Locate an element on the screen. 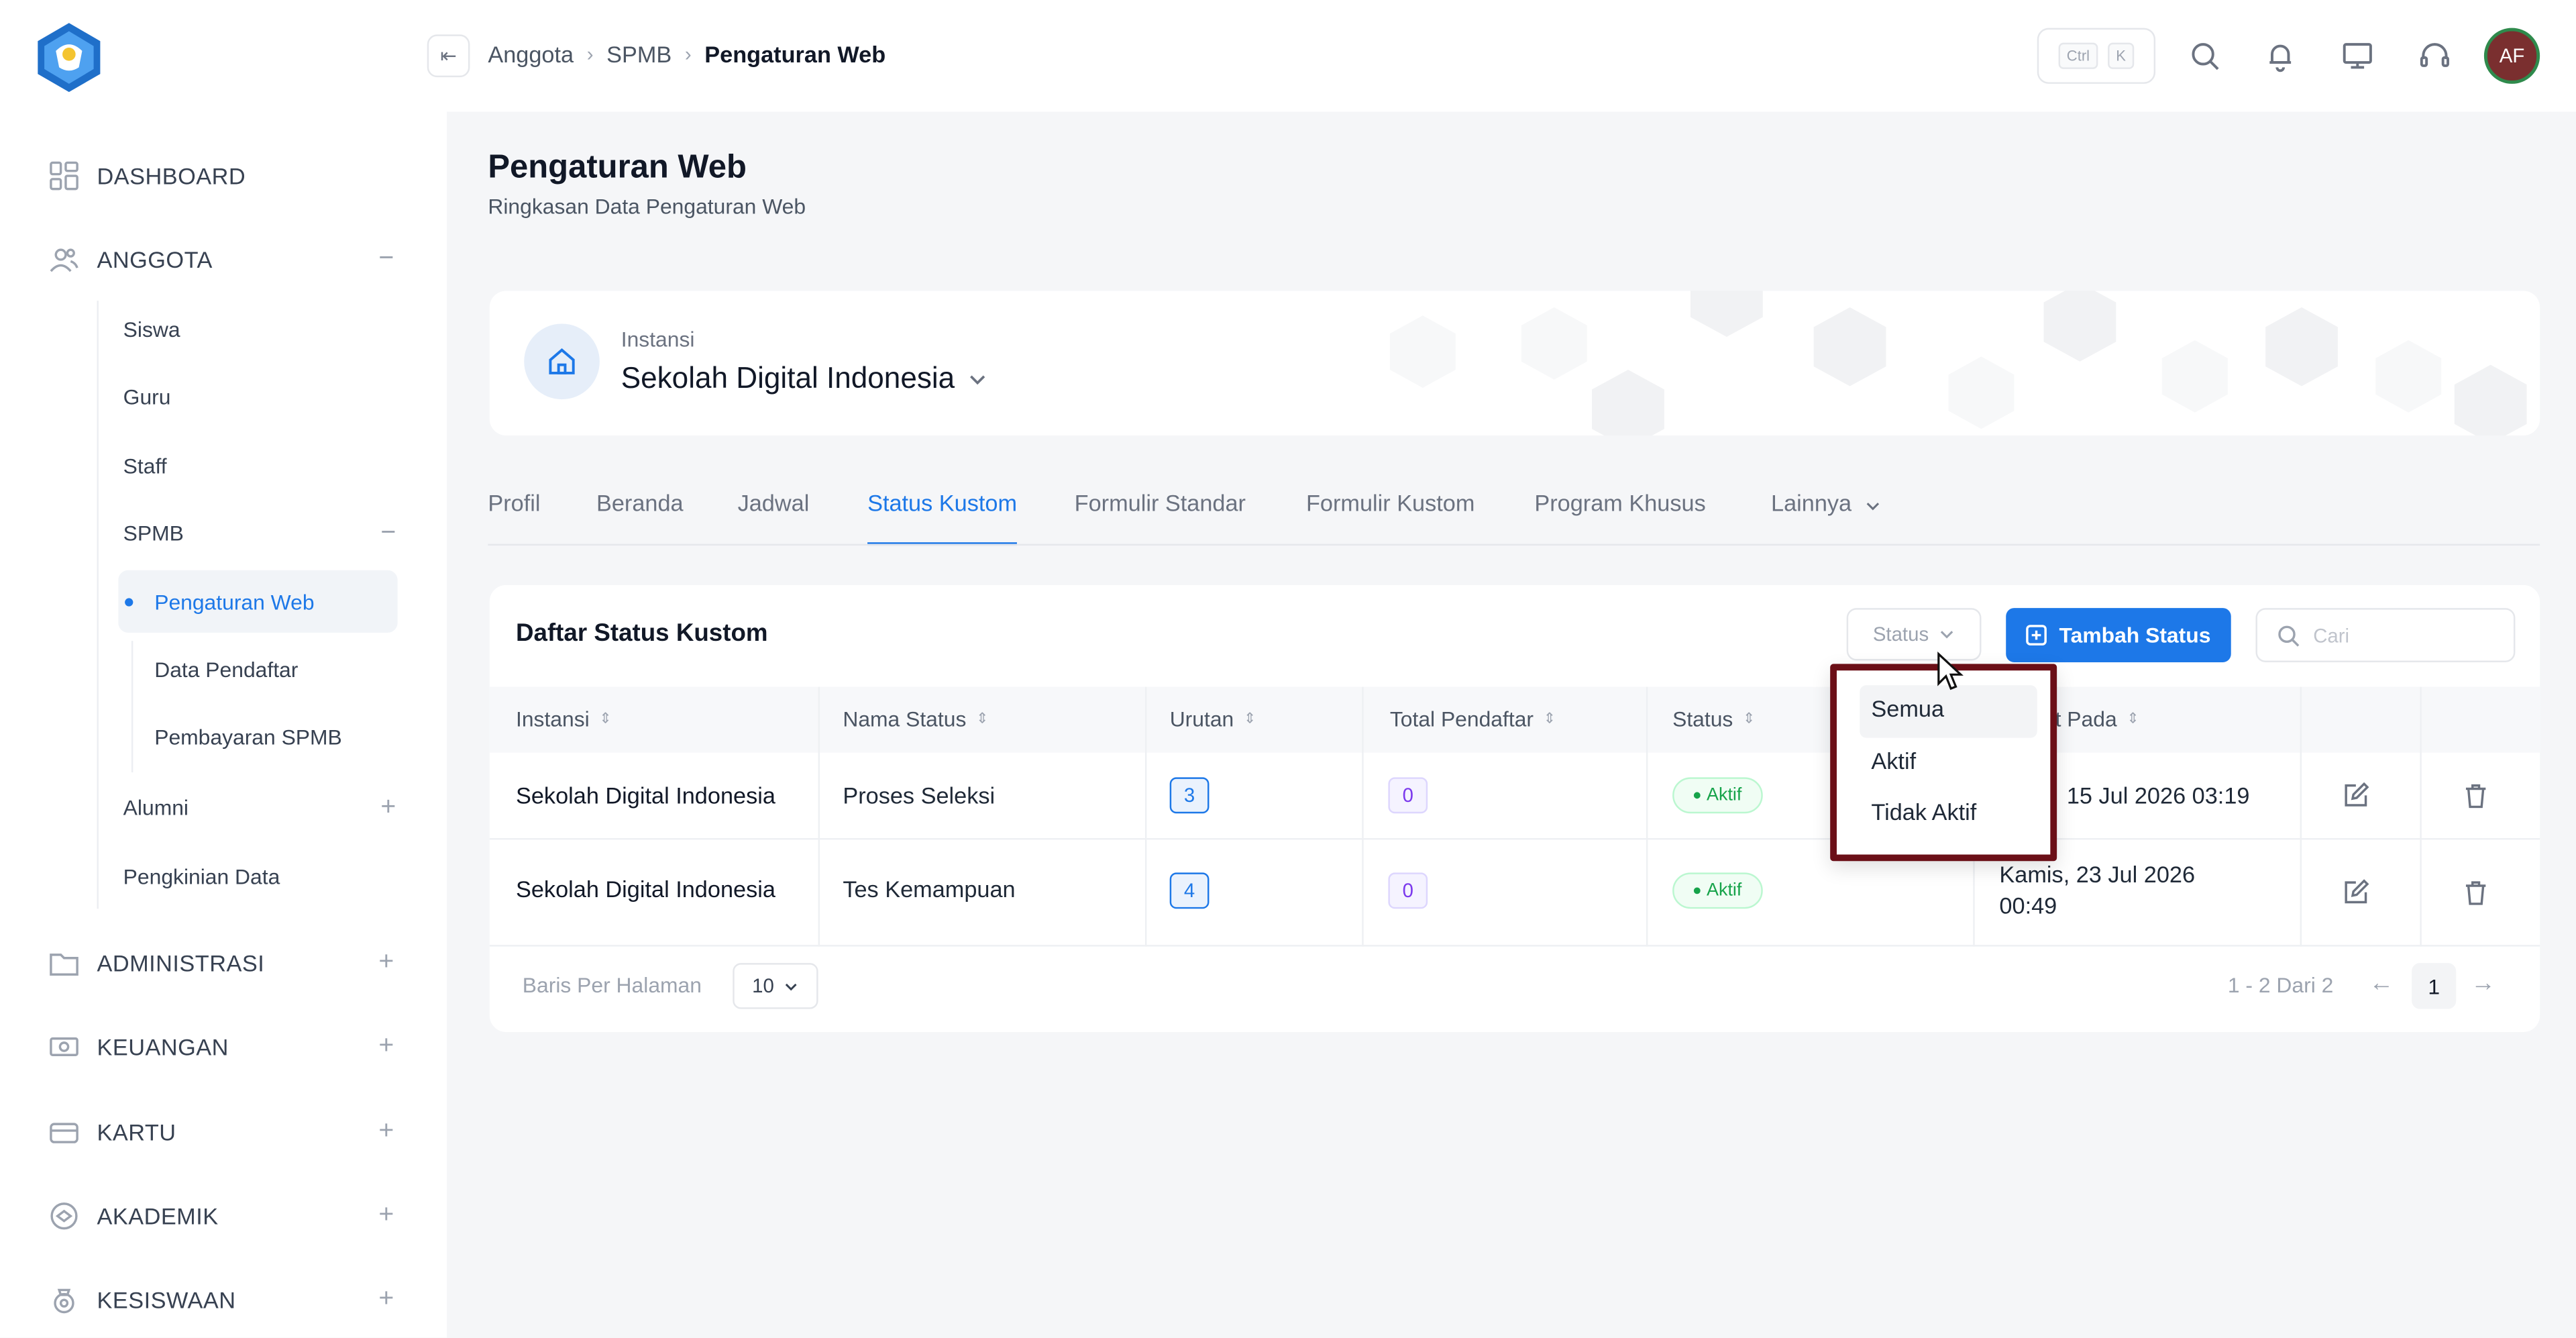 The image size is (2576, 1338). avatar-initials: AF is located at coordinates (2512, 56).